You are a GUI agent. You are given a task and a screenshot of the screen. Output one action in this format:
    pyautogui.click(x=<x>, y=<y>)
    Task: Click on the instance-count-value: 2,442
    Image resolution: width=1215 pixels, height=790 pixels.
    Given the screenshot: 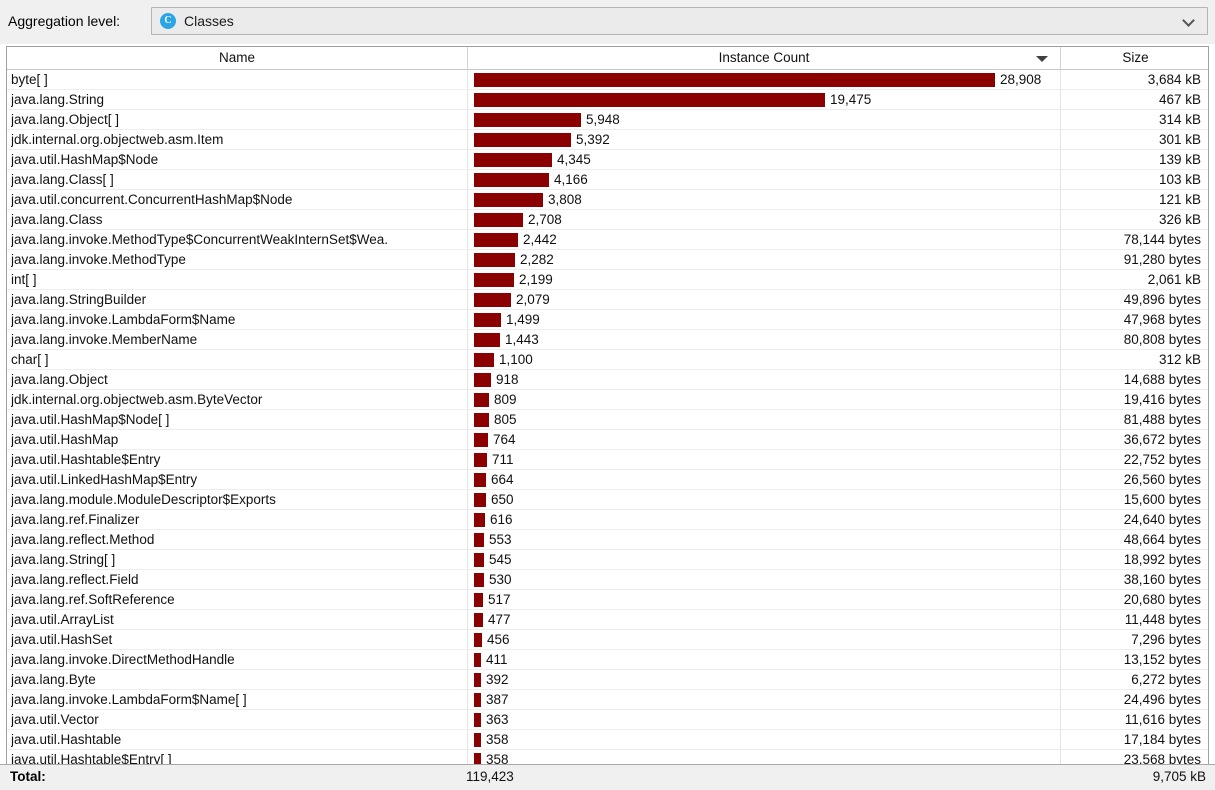 What is the action you would take?
    pyautogui.click(x=540, y=239)
    